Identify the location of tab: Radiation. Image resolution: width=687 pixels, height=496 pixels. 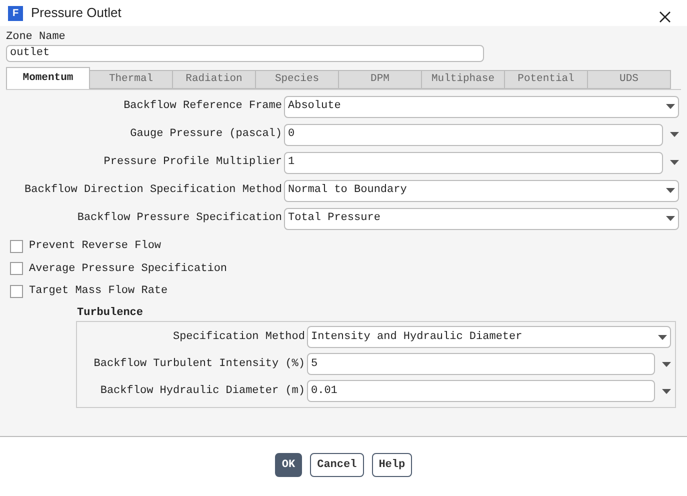
(214, 79).